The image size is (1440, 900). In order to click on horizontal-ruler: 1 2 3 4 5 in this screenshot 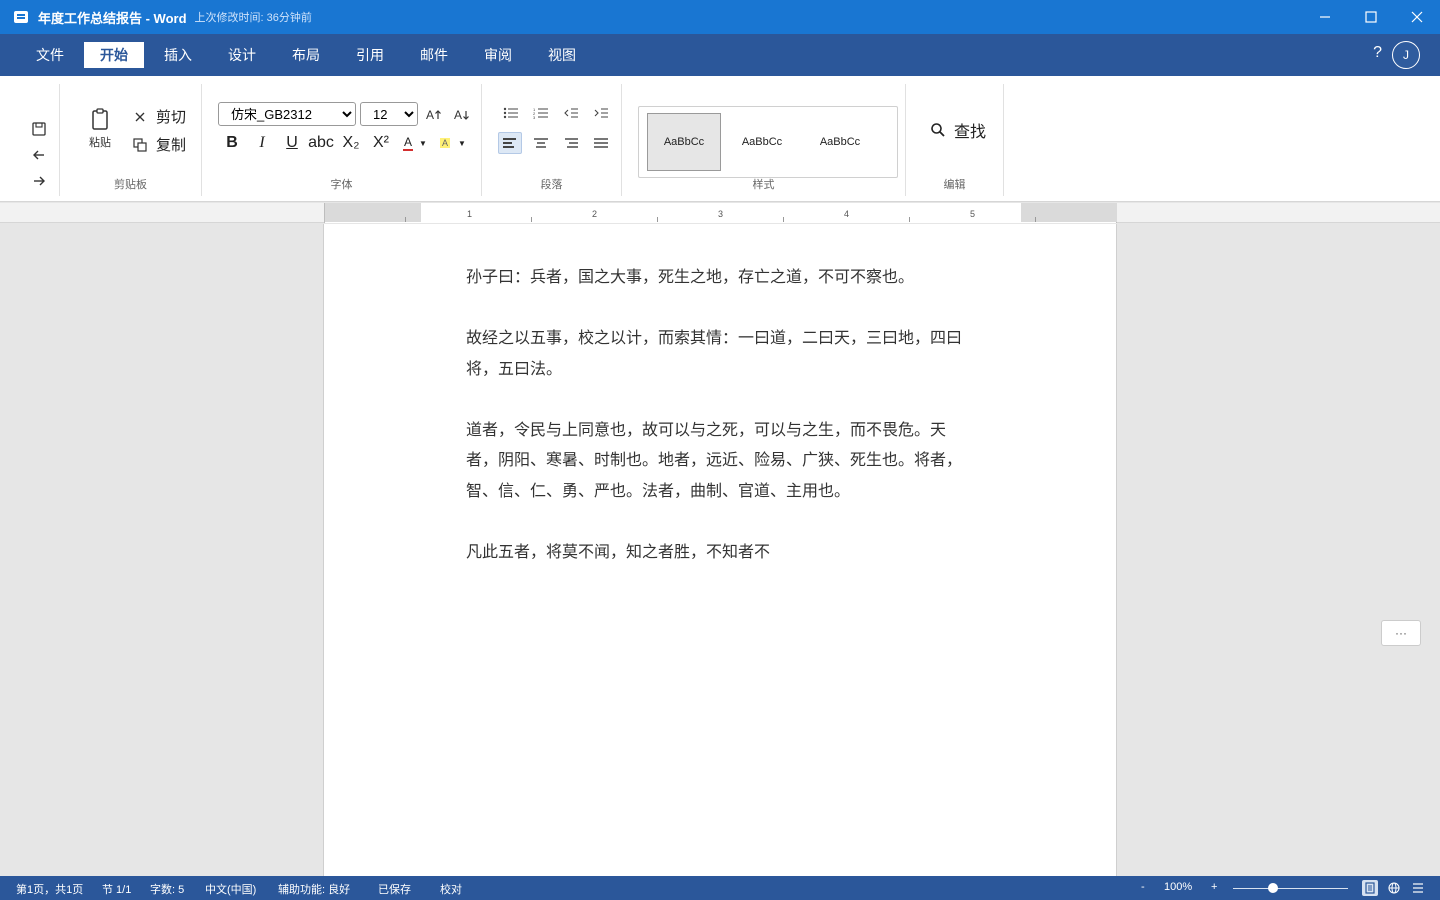, I will do `click(720, 213)`.